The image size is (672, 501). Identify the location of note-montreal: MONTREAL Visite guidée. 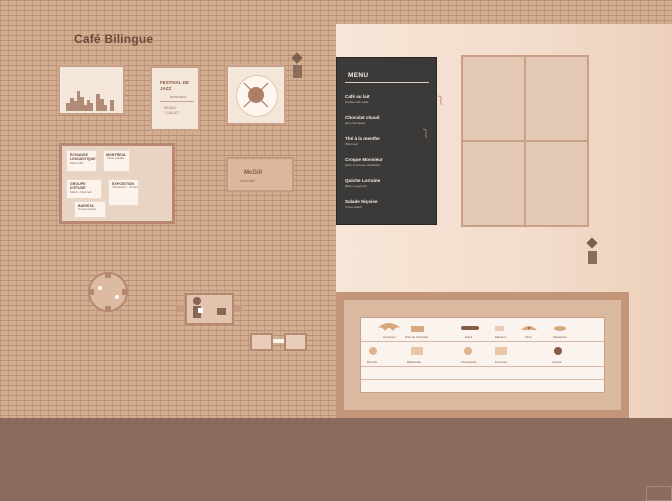
(116, 161).